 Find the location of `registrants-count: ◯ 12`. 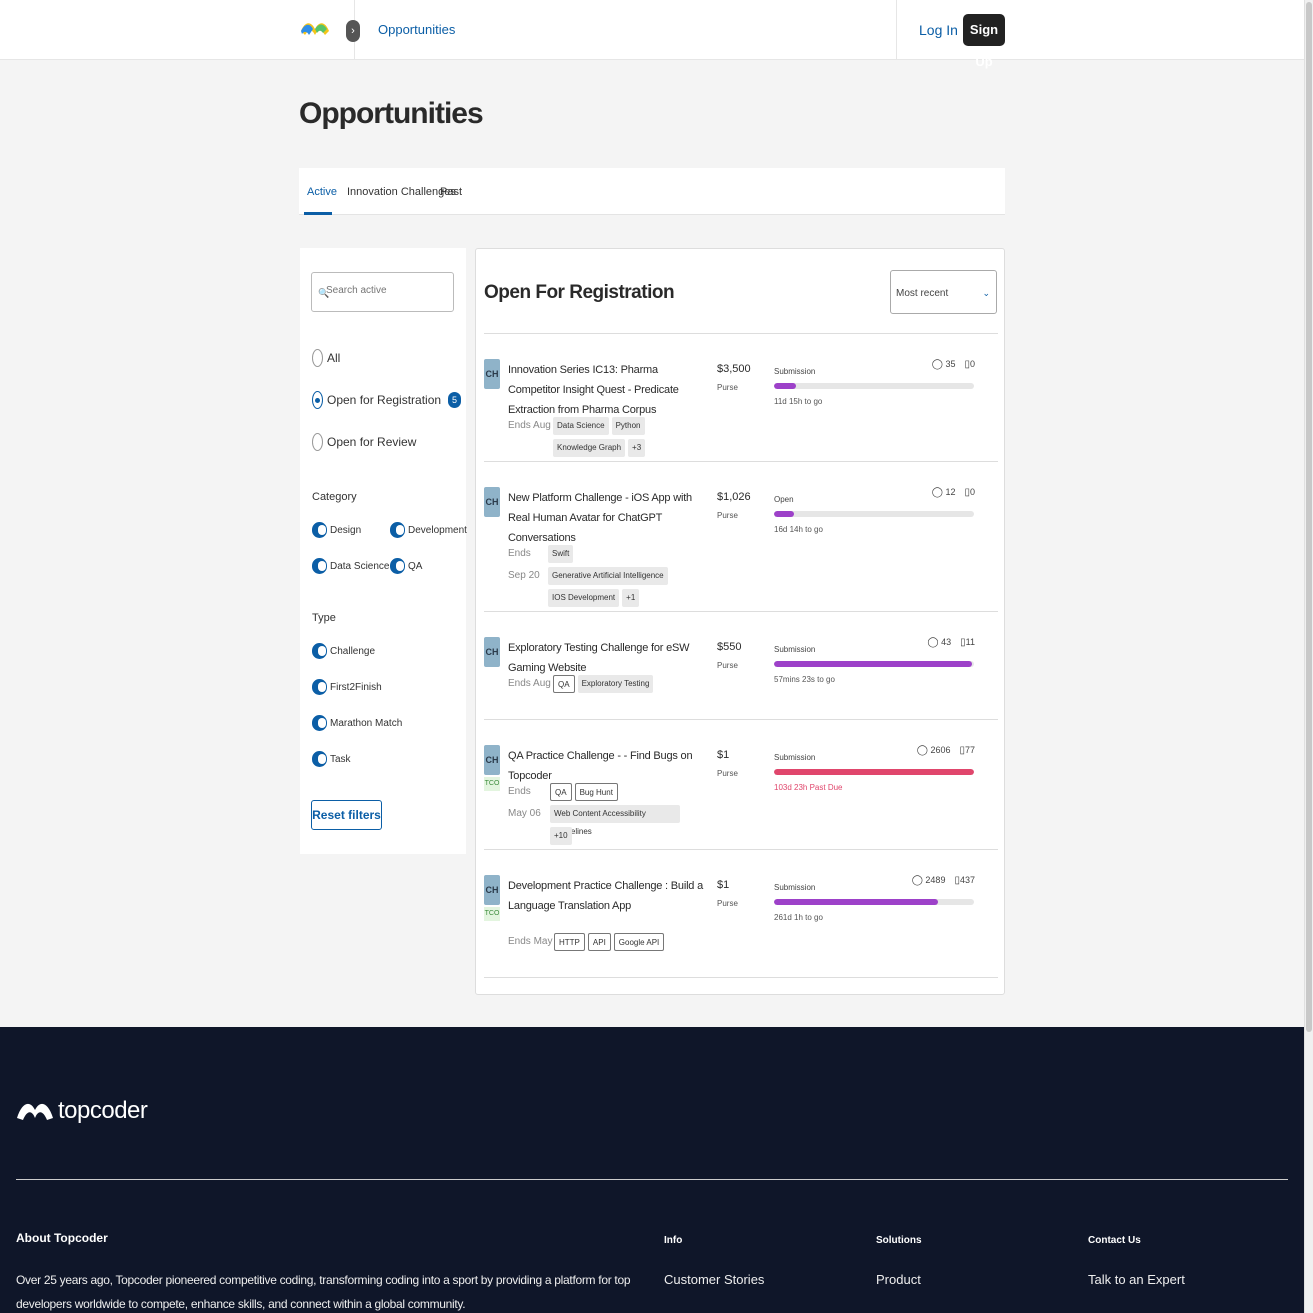

registrants-count: ◯ 12 is located at coordinates (944, 492).